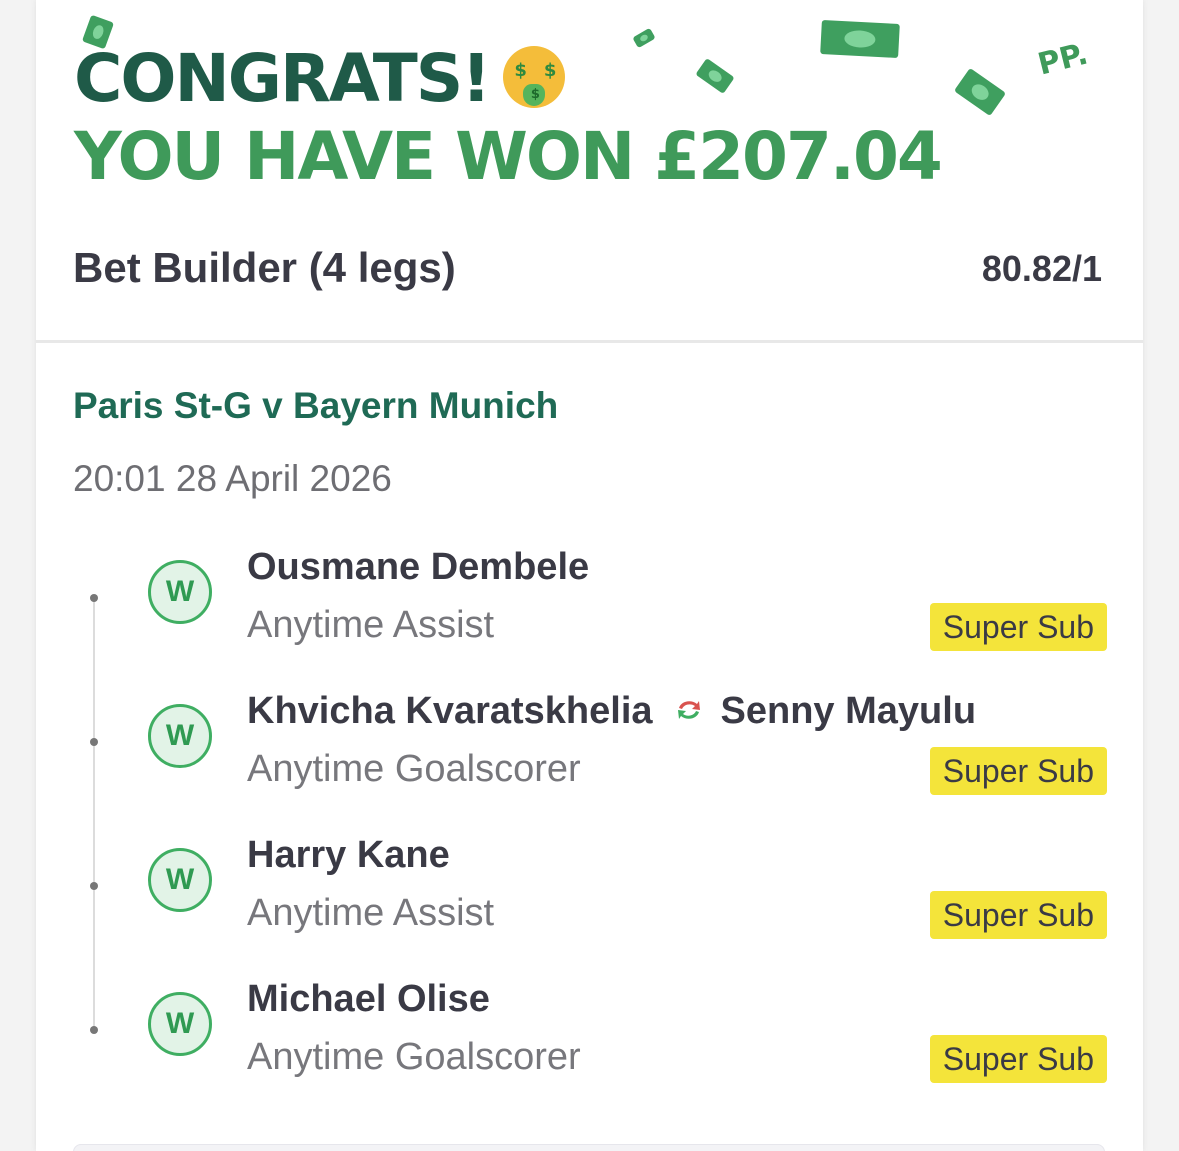 This screenshot has height=1151, width=1179. What do you see at coordinates (848, 711) in the screenshot?
I see `leg-sub-player: Senny Mayulu` at bounding box center [848, 711].